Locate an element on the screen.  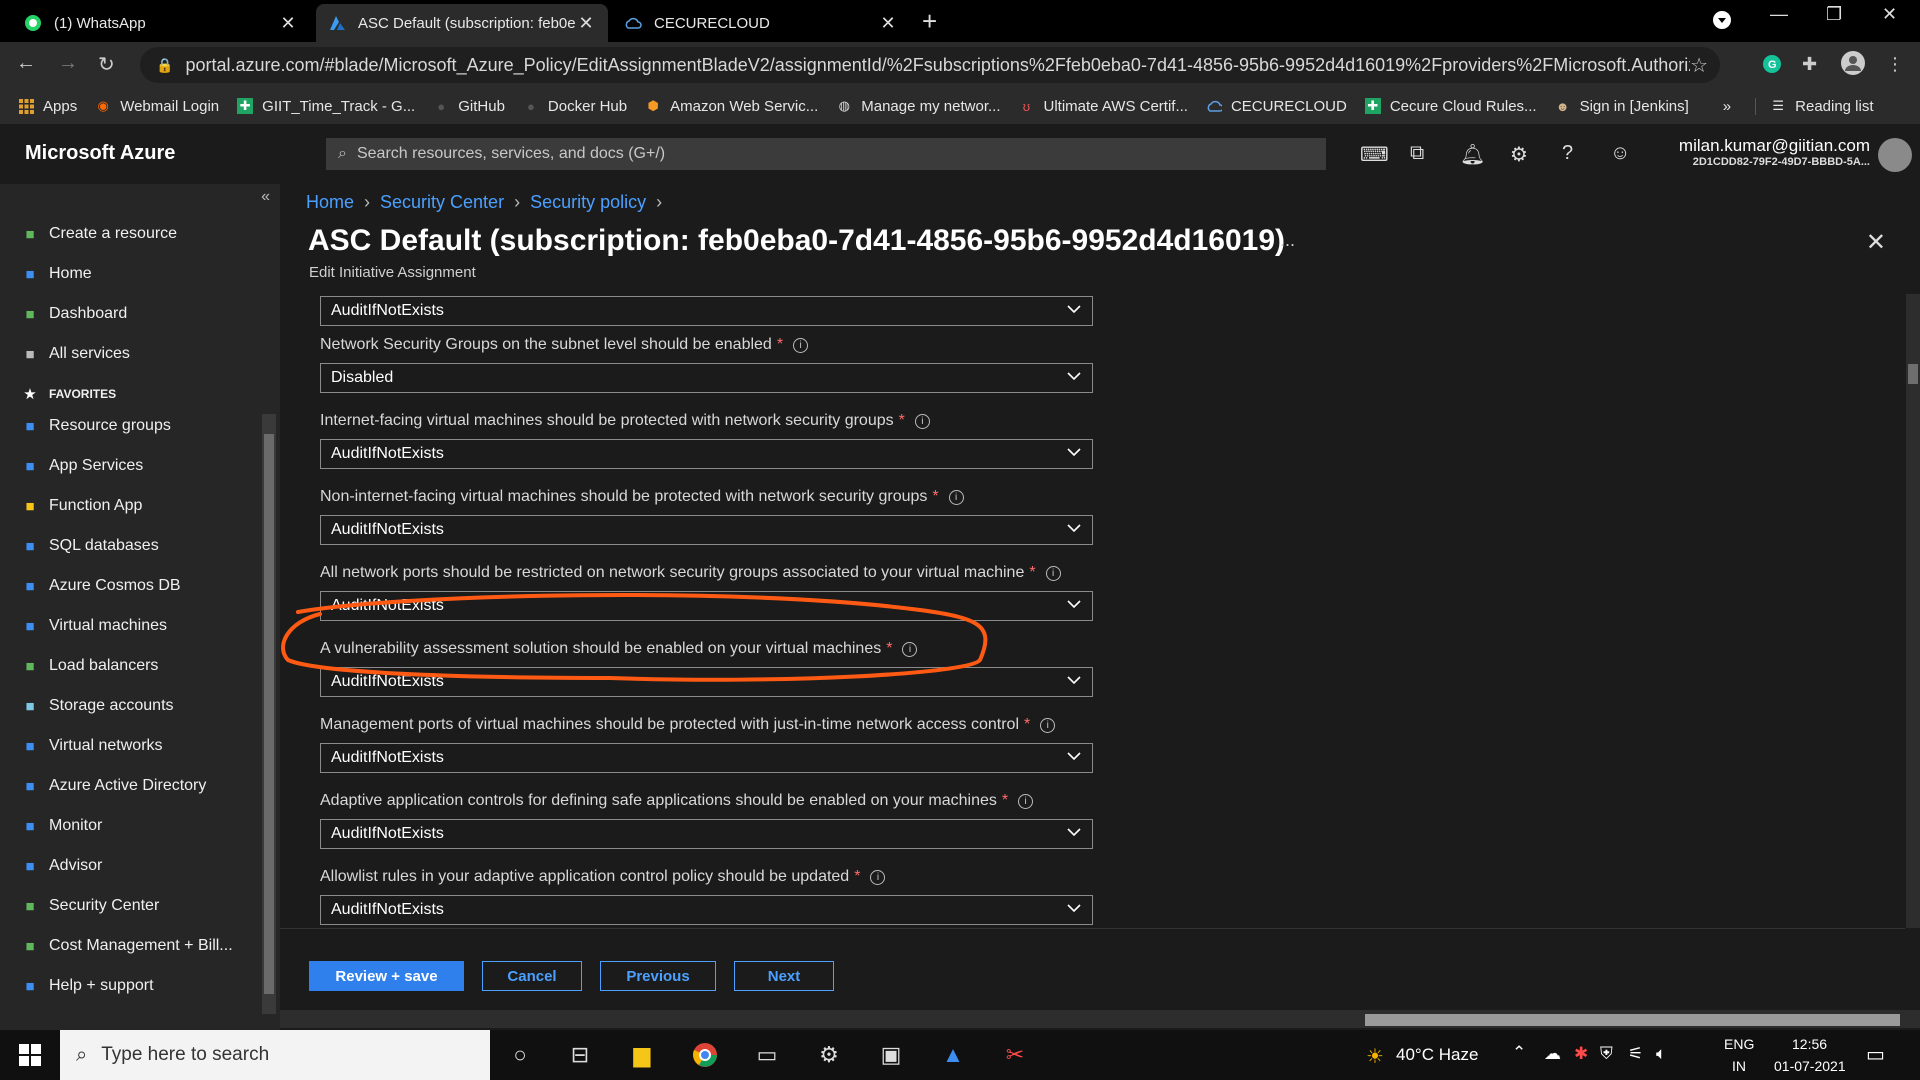
photos-icon: ▣ is located at coordinates (891, 1055).